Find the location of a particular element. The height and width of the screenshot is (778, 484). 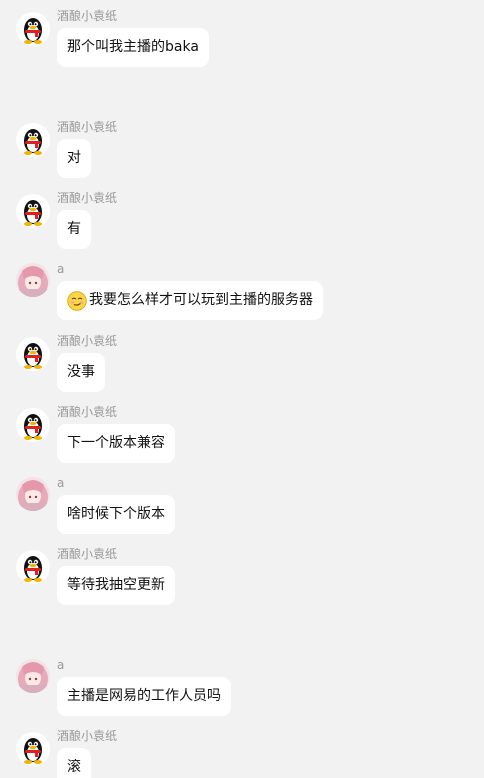

message-bubble: 啥时候下个版本 is located at coordinates (116, 514).